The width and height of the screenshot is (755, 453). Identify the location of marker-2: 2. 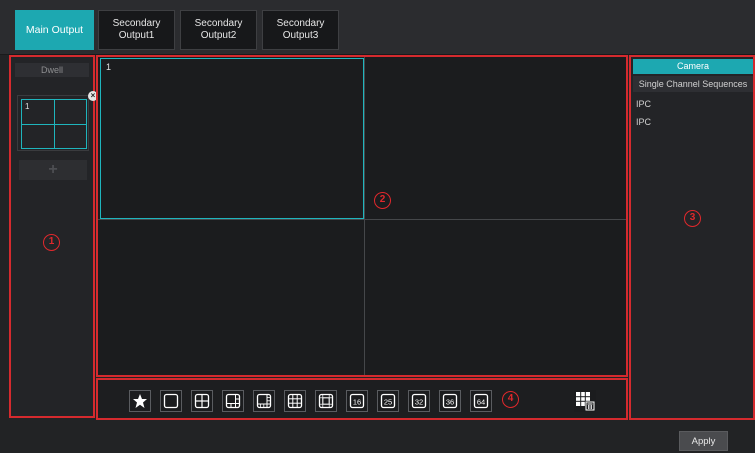
(382, 200).